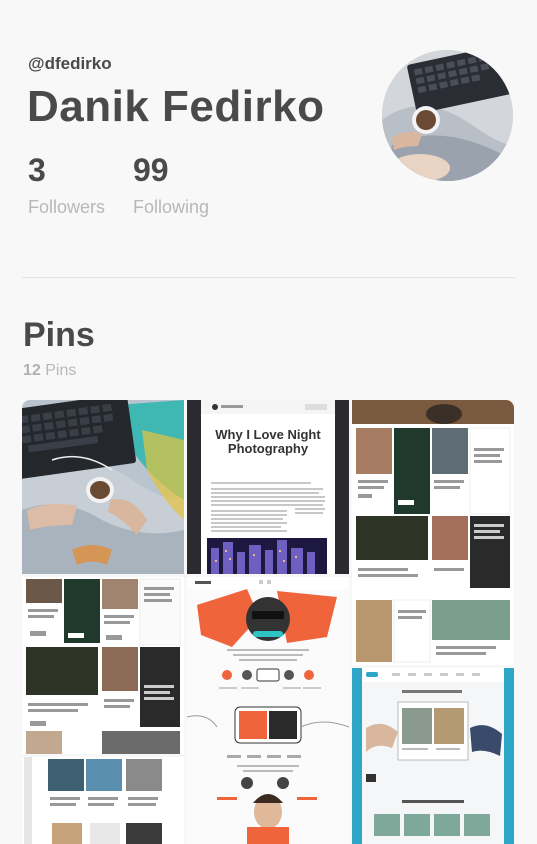  What do you see at coordinates (58, 370) in the screenshot?
I see `pins-count-label: Pins` at bounding box center [58, 370].